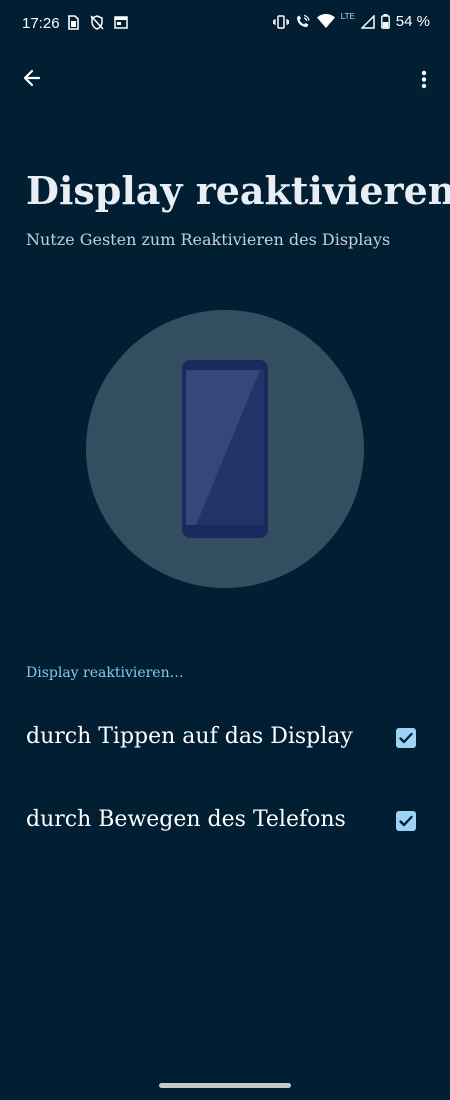 This screenshot has width=450, height=1100. I want to click on calendar-icon, so click(121, 22).